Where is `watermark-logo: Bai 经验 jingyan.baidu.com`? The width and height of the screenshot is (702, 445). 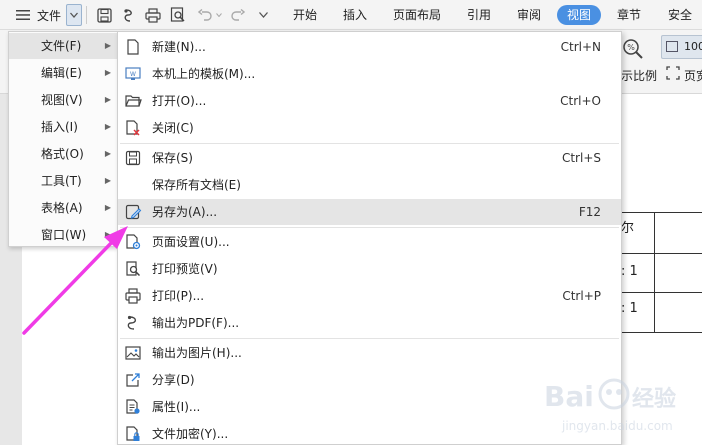 watermark-logo: Bai 经验 jingyan.baidu.com is located at coordinates (620, 404).